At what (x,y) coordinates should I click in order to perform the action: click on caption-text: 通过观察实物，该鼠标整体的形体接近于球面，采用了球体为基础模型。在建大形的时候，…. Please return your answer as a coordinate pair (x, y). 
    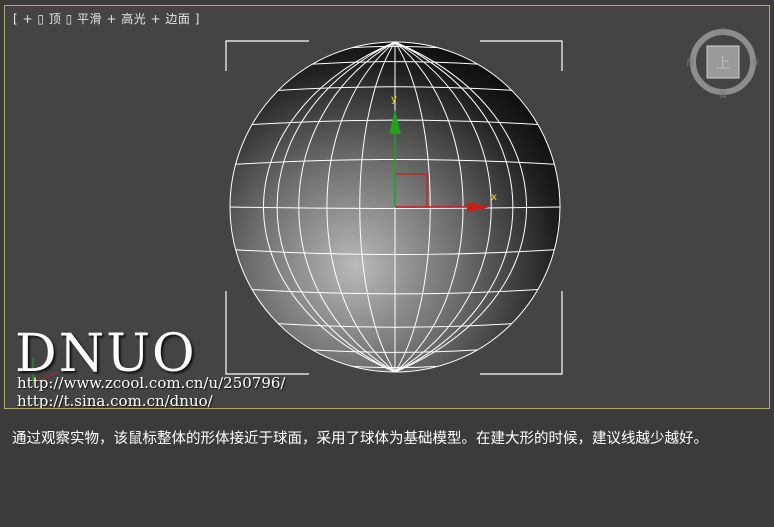
    Looking at the image, I should click on (360, 439).